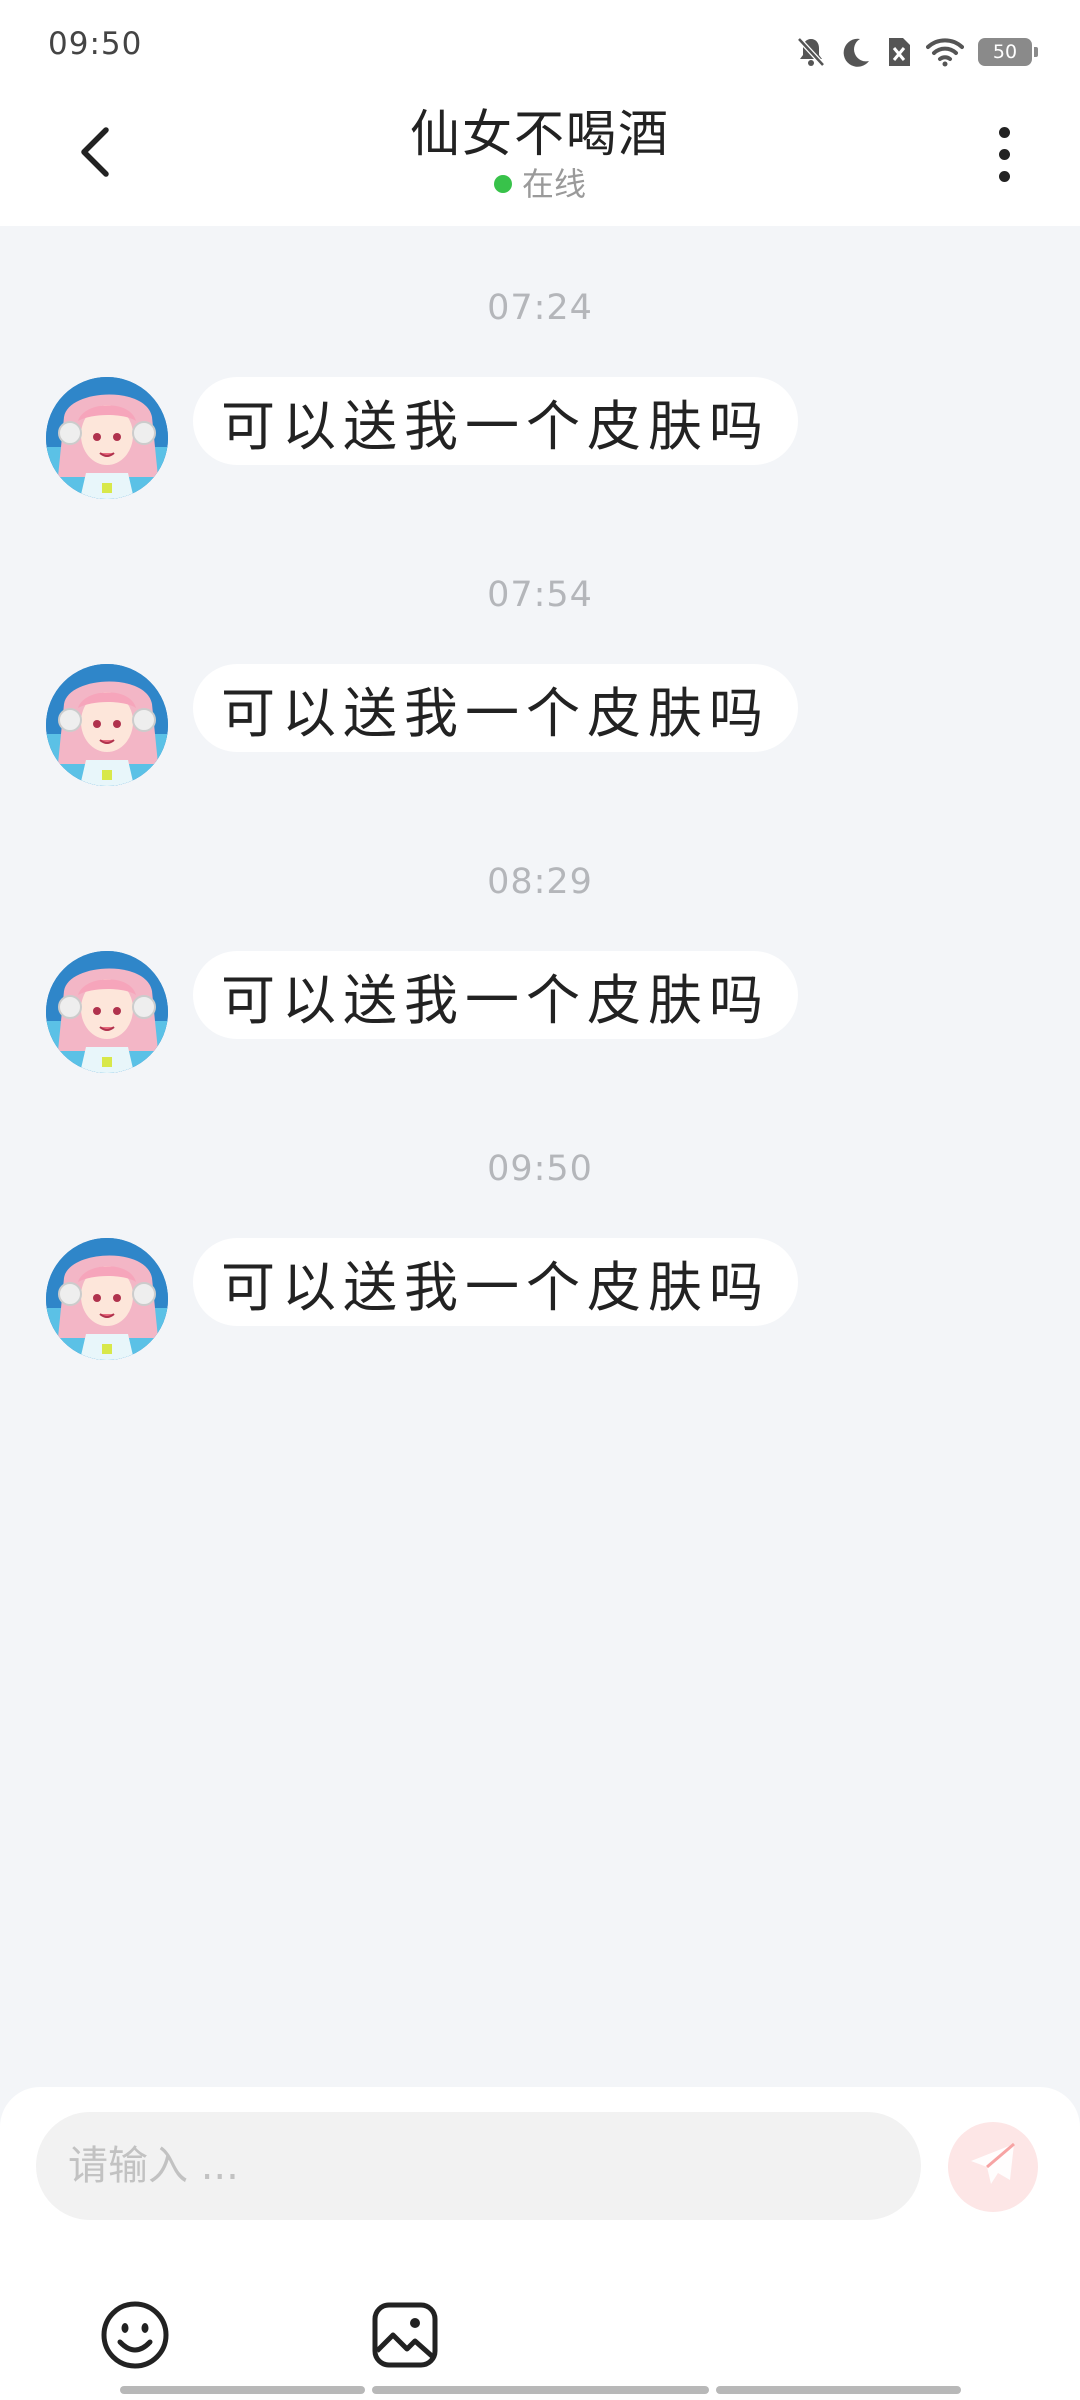 The height and width of the screenshot is (2400, 1080). I want to click on wifi-icon, so click(945, 52).